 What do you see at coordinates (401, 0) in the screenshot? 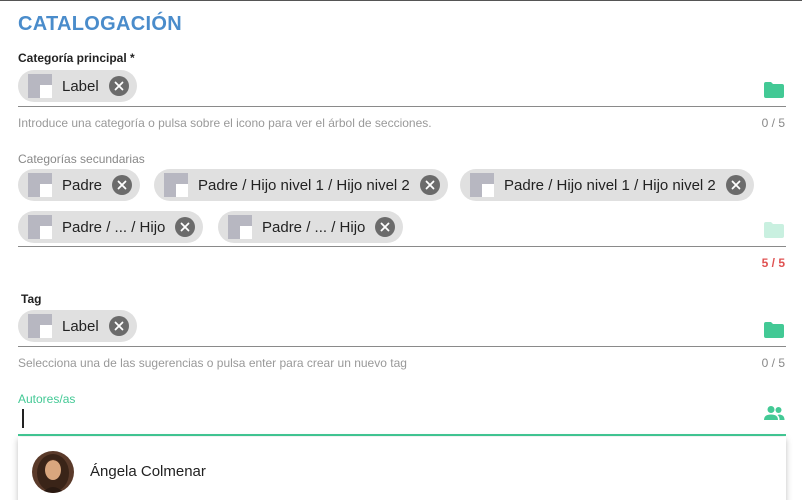
I see `top-border` at bounding box center [401, 0].